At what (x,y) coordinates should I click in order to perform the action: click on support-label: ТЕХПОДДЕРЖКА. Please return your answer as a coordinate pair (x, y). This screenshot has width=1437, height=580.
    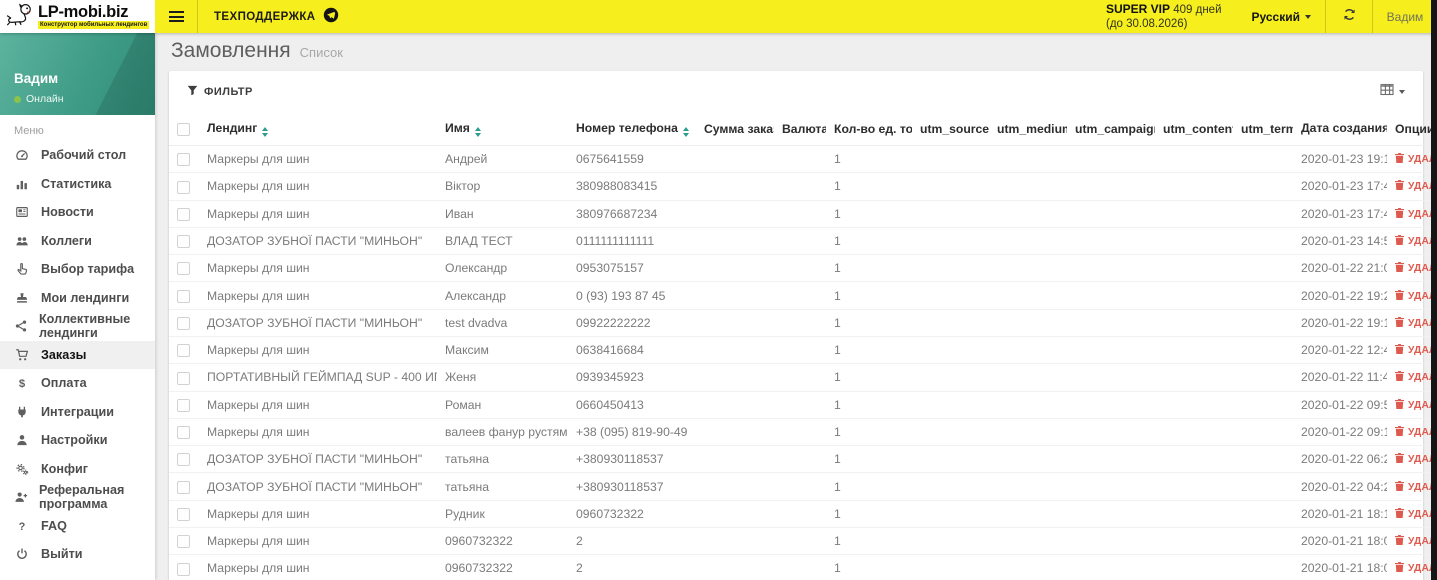
    Looking at the image, I should click on (265, 16).